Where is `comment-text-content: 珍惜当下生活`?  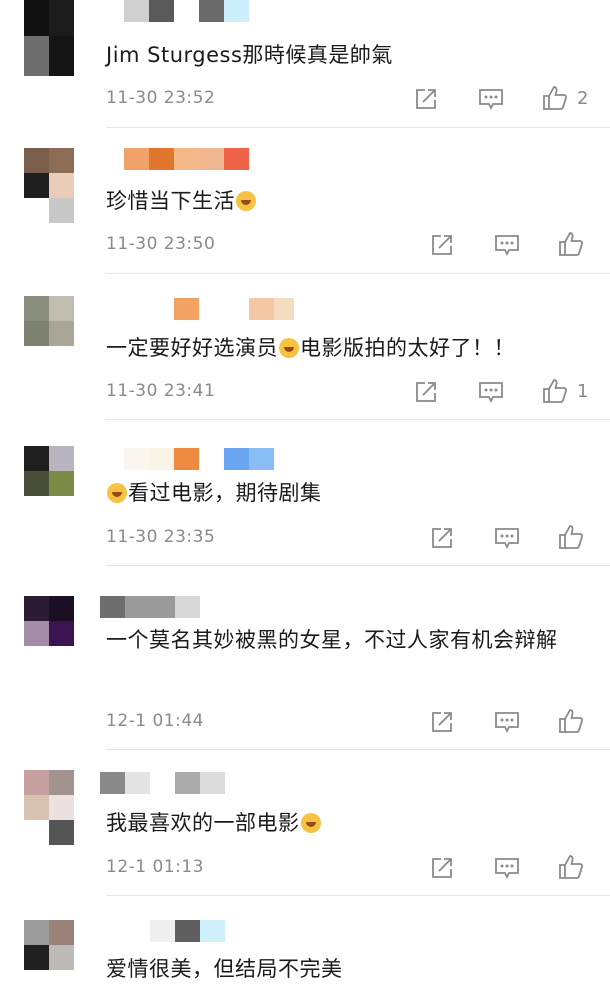 comment-text-content: 珍惜当下生活 is located at coordinates (170, 201).